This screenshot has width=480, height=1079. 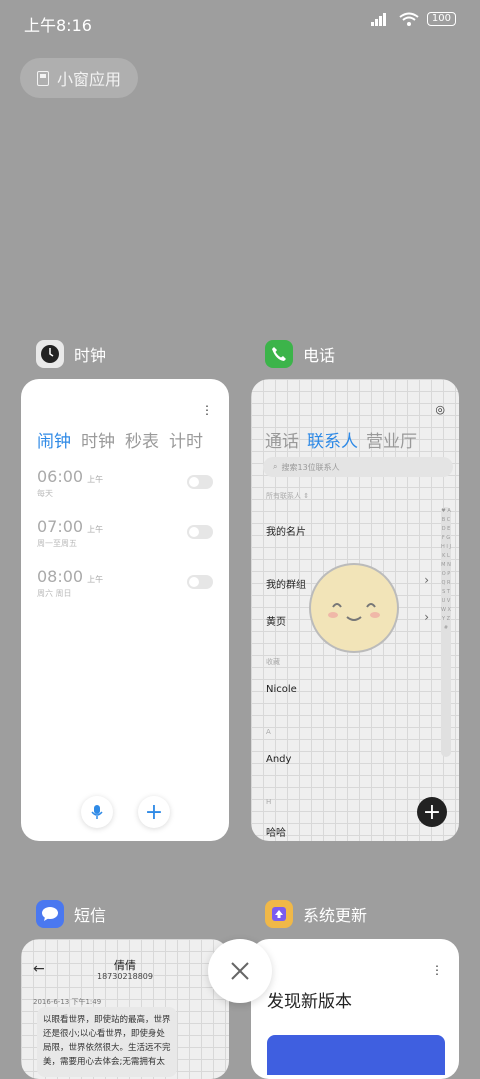 I want to click on conversation-contact-number: 18730218809, so click(x=125, y=976).